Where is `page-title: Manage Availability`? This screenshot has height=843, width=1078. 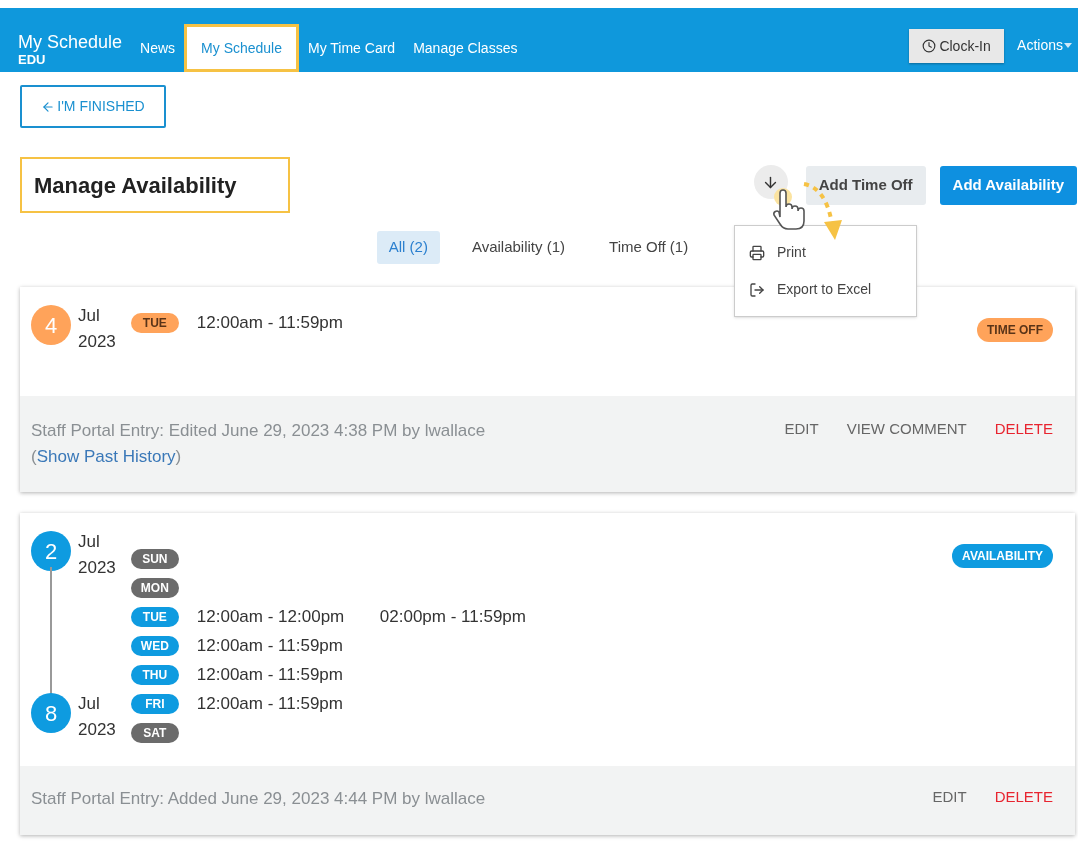
page-title: Manage Availability is located at coordinates (155, 185).